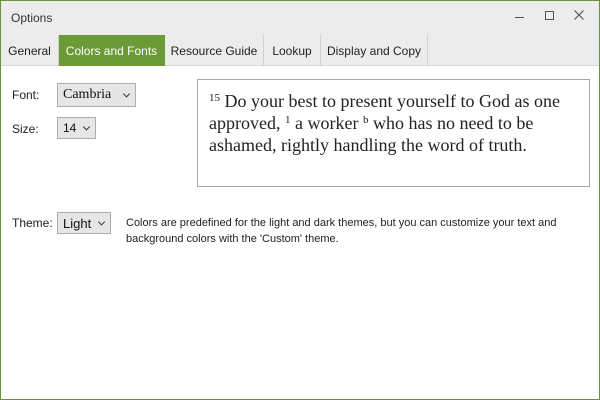  What do you see at coordinates (214, 98) in the screenshot?
I see `verse-number: 15` at bounding box center [214, 98].